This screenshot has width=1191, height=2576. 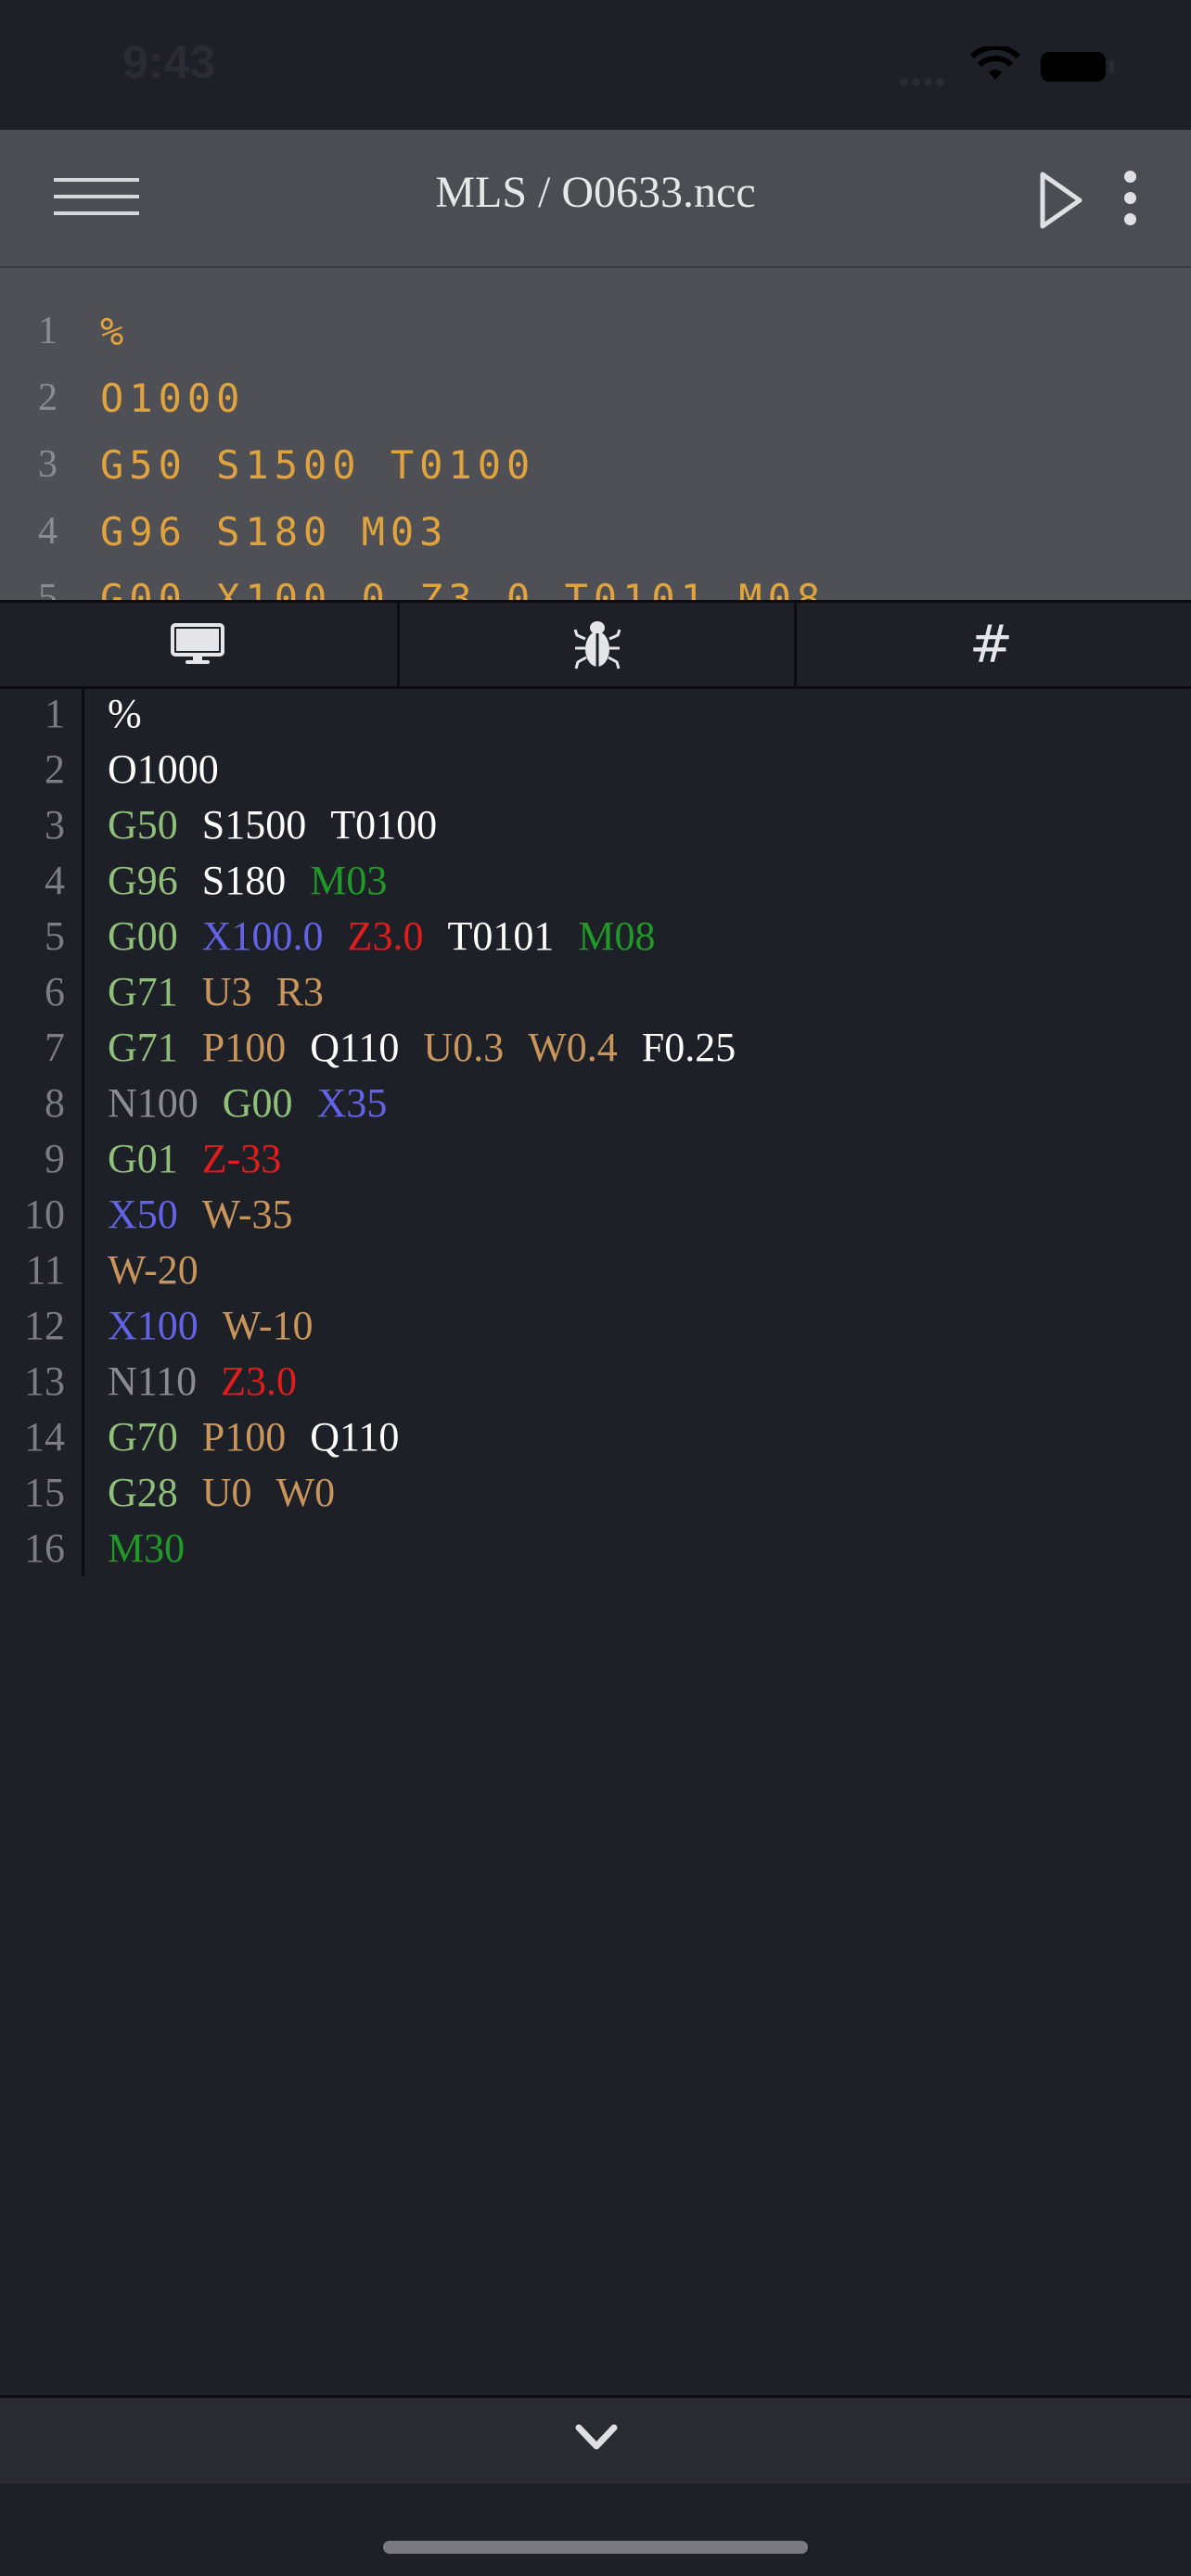 What do you see at coordinates (48, 588) in the screenshot?
I see `preview-line-number: 5` at bounding box center [48, 588].